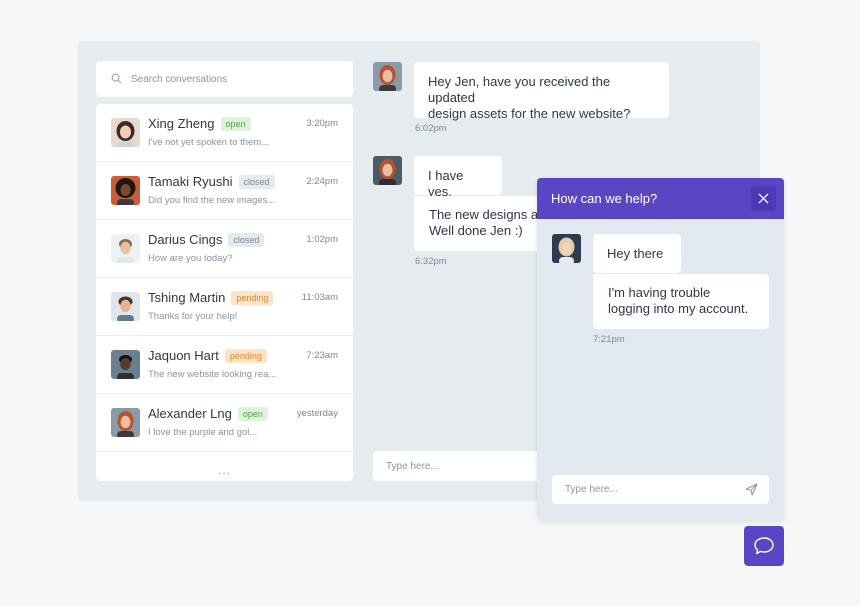 Image resolution: width=860 pixels, height=606 pixels. Describe the element at coordinates (431, 128) in the screenshot. I see `message-time: 6:02pm` at that location.